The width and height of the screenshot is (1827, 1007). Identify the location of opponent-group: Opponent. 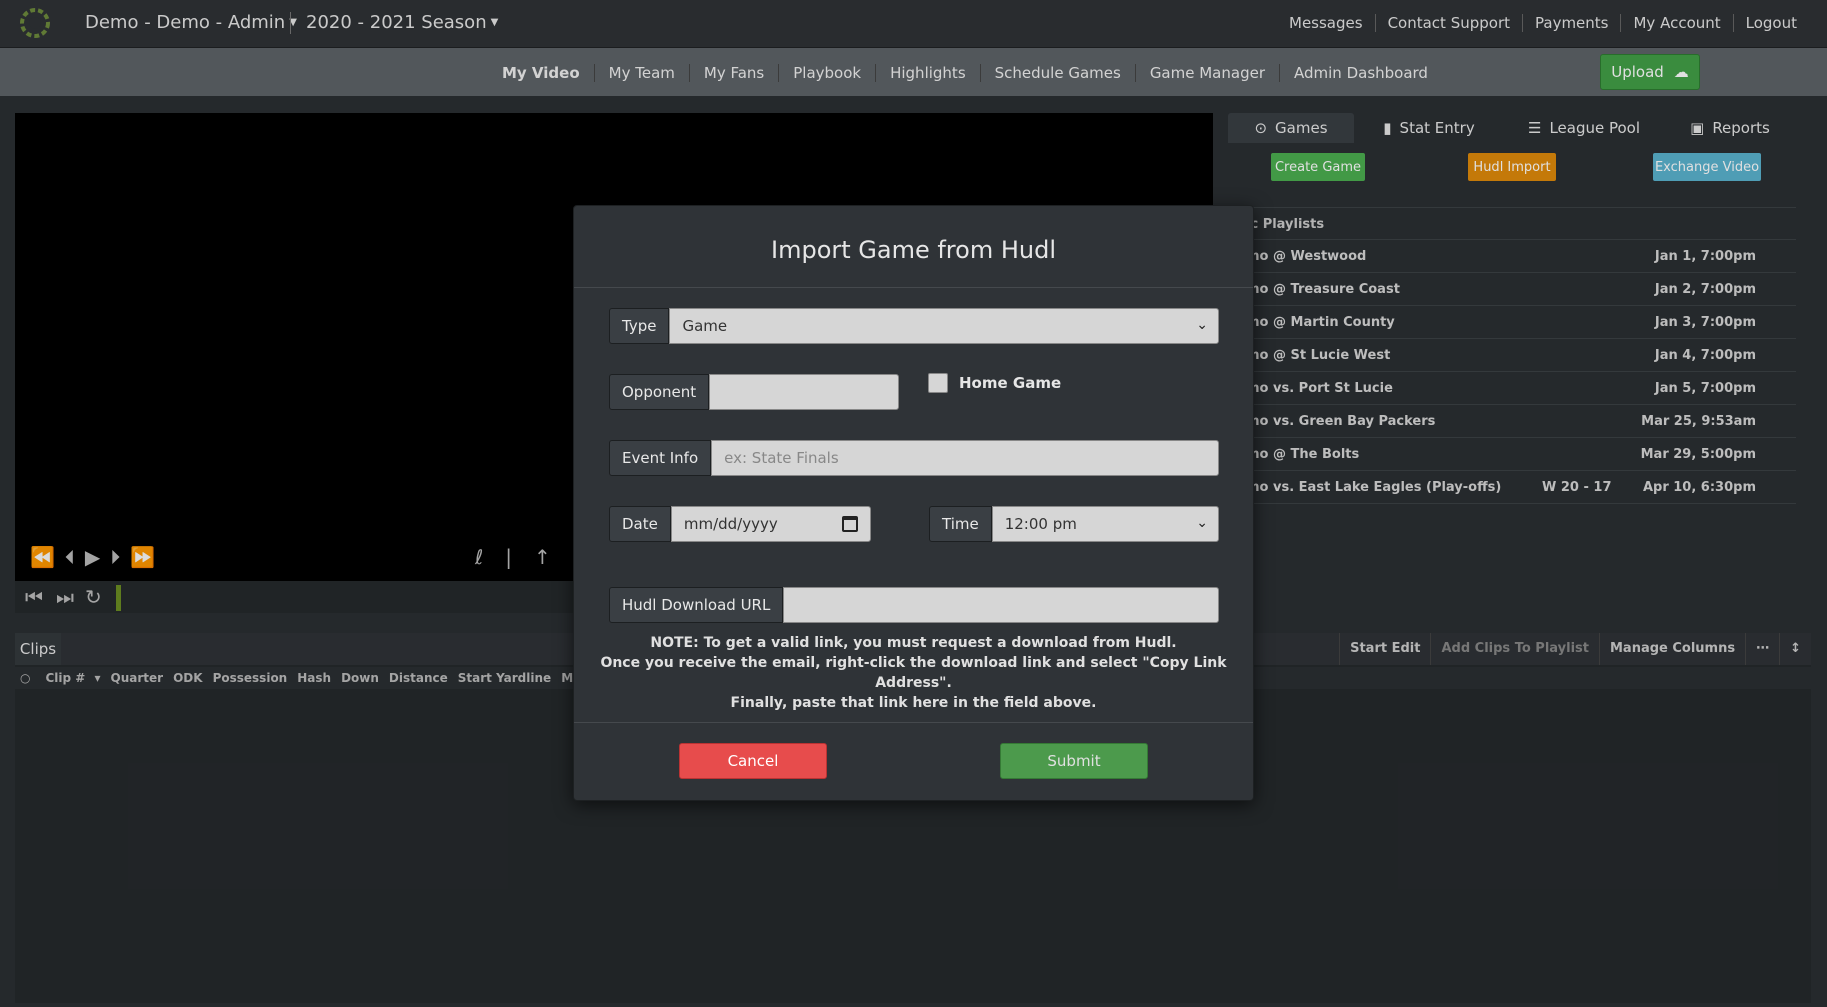
(754, 392).